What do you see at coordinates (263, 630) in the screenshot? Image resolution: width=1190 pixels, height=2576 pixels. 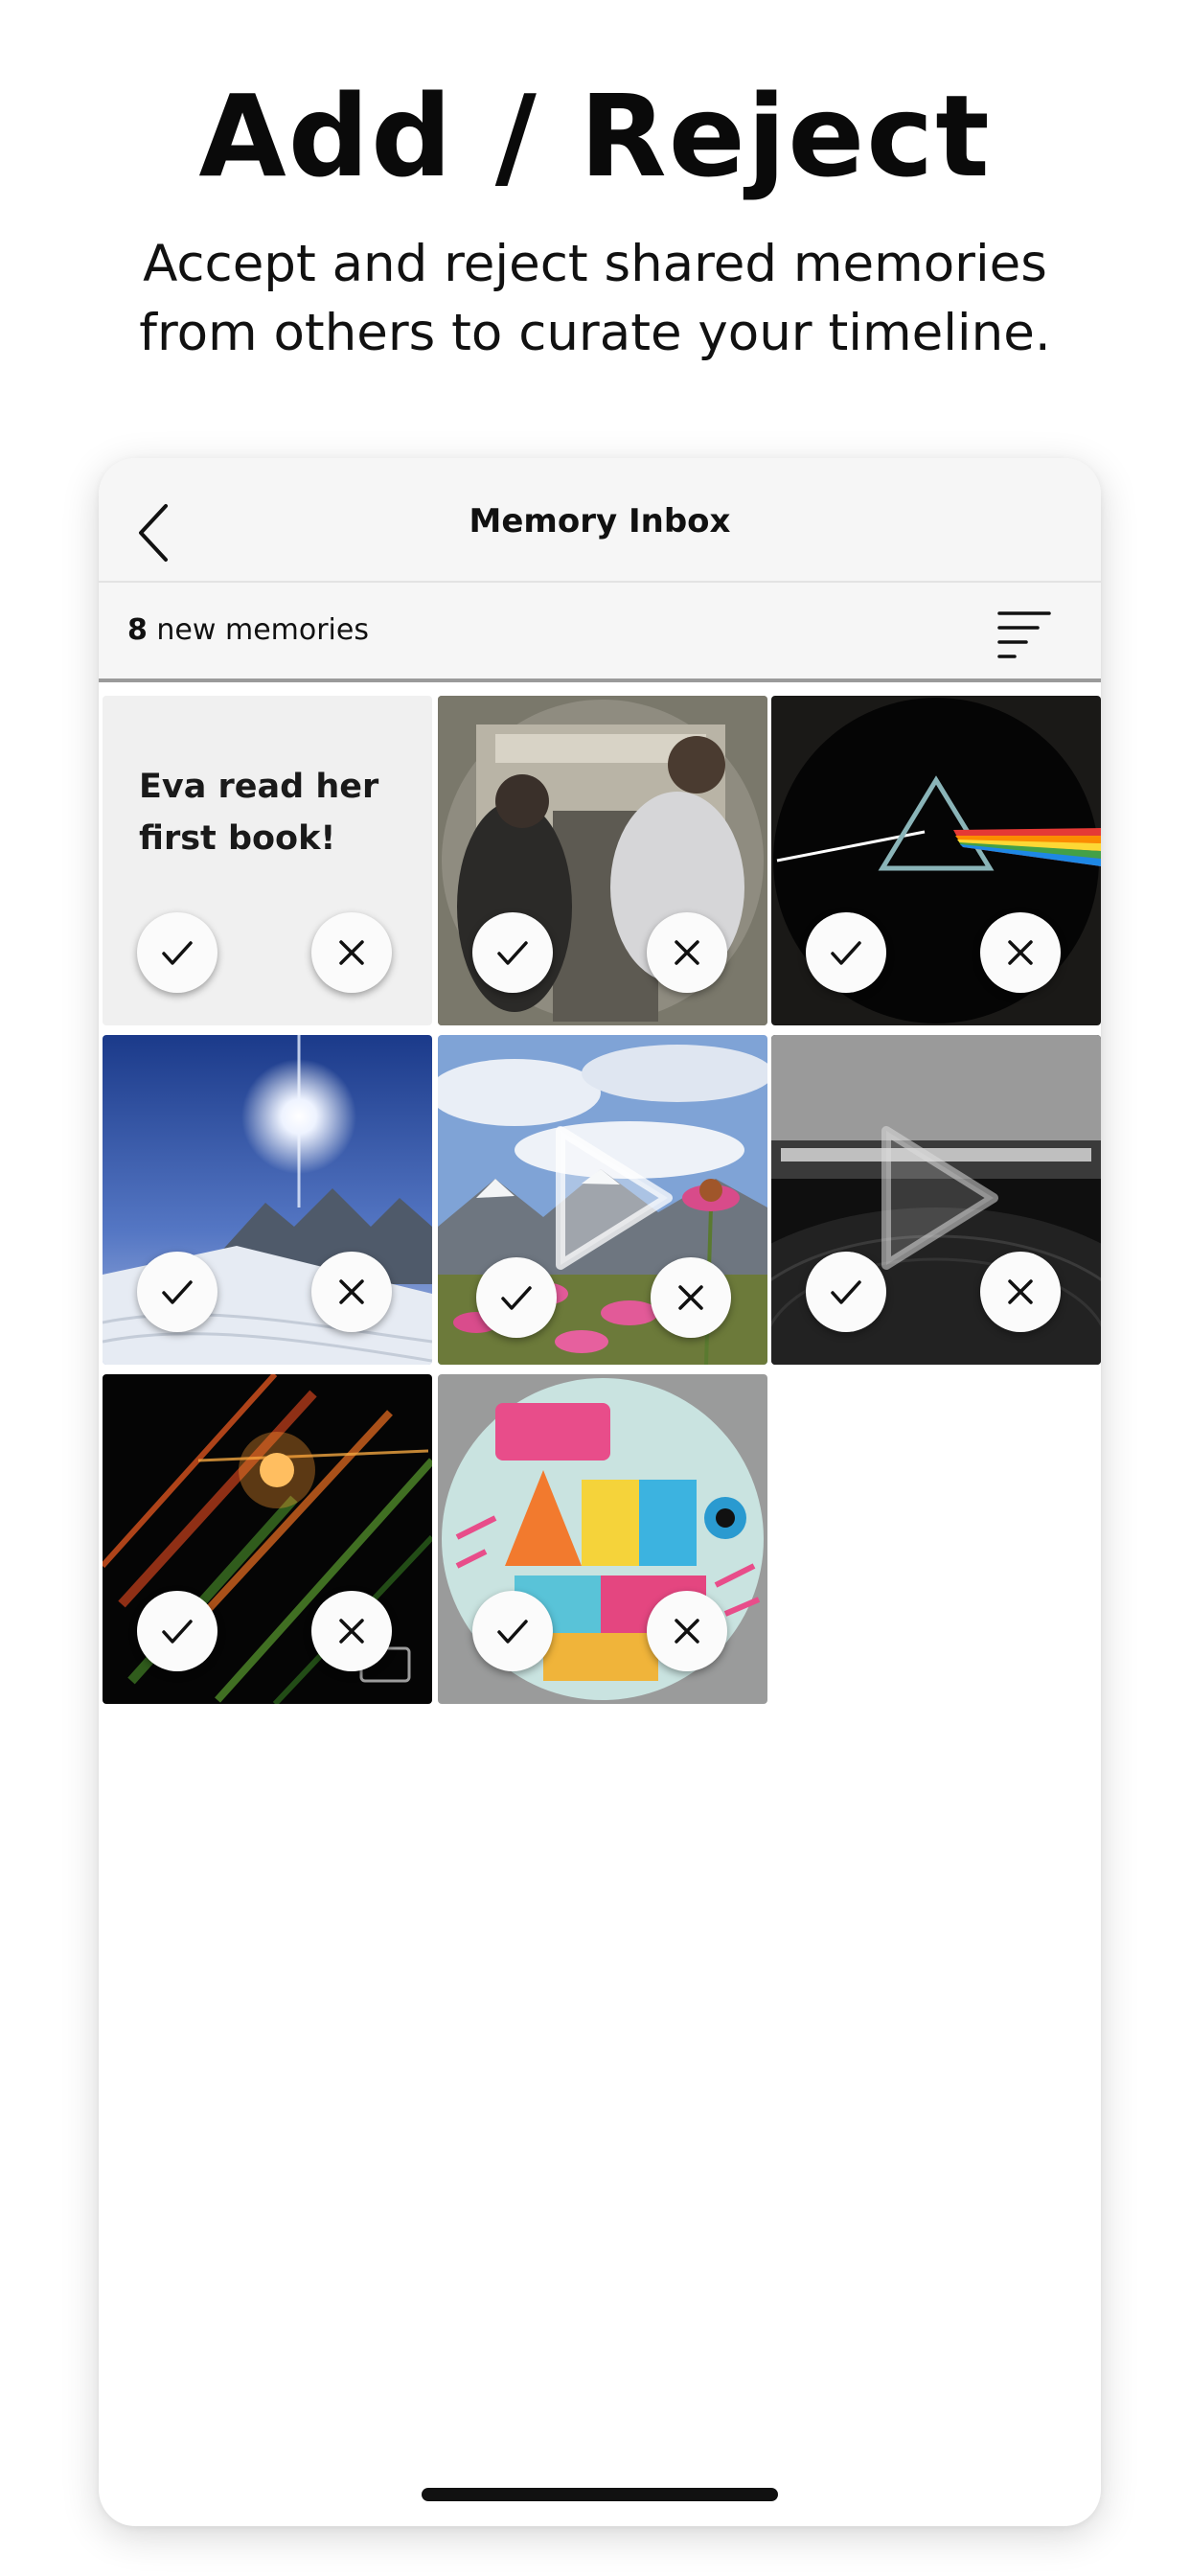 I see `memory-count-label: new memories` at bounding box center [263, 630].